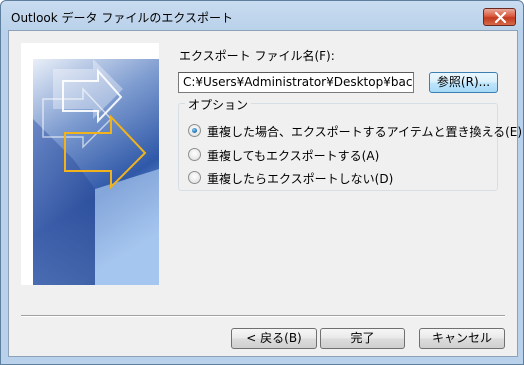 The width and height of the screenshot is (524, 365). What do you see at coordinates (293, 156) in the screenshot?
I see `option-label: 重複してもエクスポートする(A)` at bounding box center [293, 156].